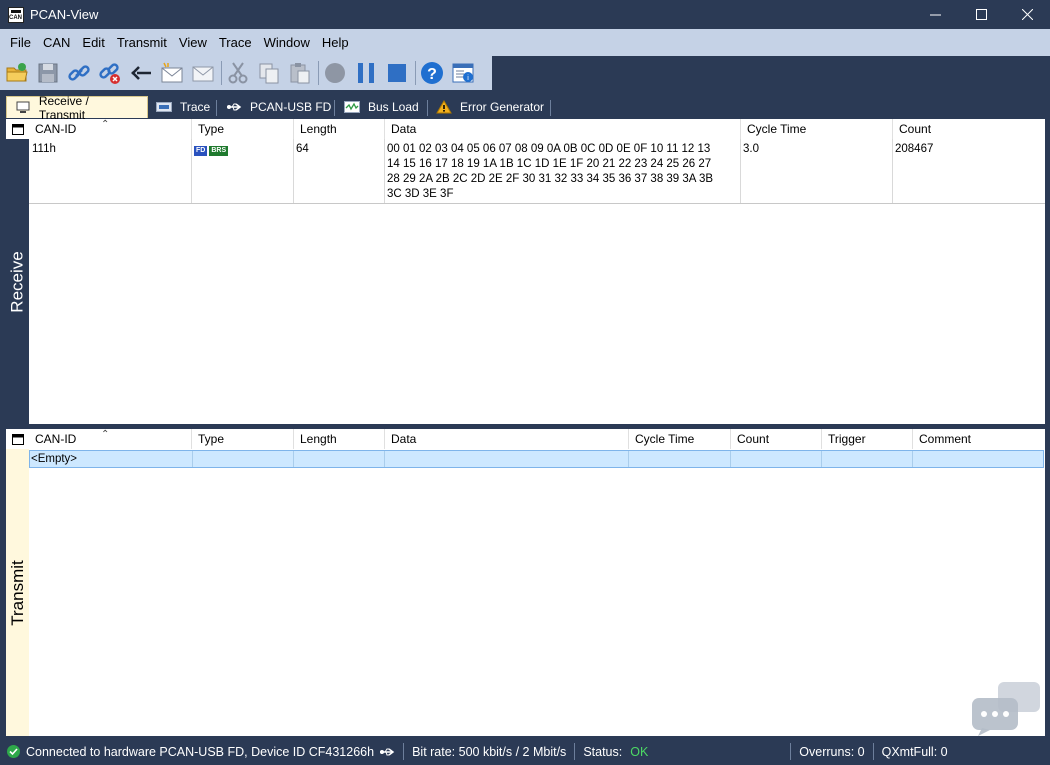 The image size is (1050, 765). What do you see at coordinates (79, 73) in the screenshot?
I see `connect-icon` at bounding box center [79, 73].